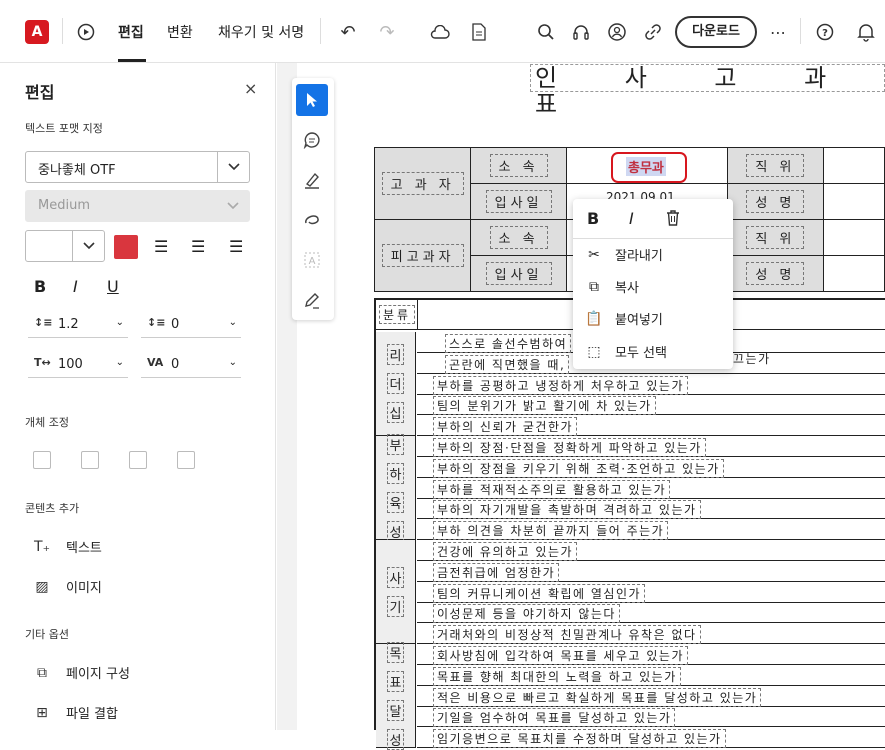 This screenshot has height=750, width=885. What do you see at coordinates (631, 218) in the screenshot?
I see `italic-button: I` at bounding box center [631, 218].